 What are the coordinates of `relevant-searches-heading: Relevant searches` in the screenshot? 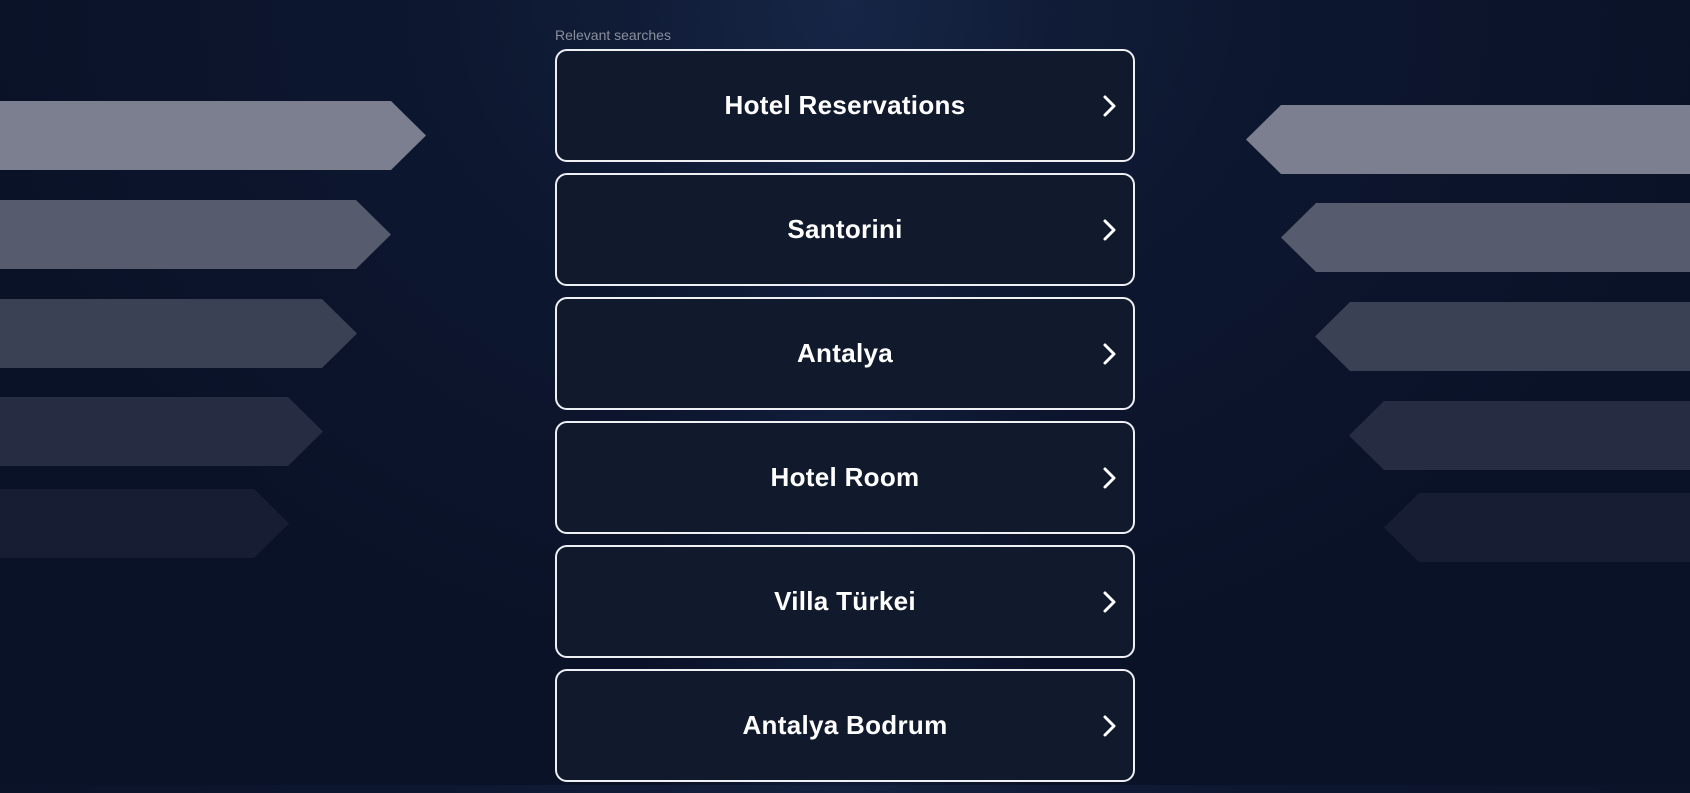 It's located at (613, 35).